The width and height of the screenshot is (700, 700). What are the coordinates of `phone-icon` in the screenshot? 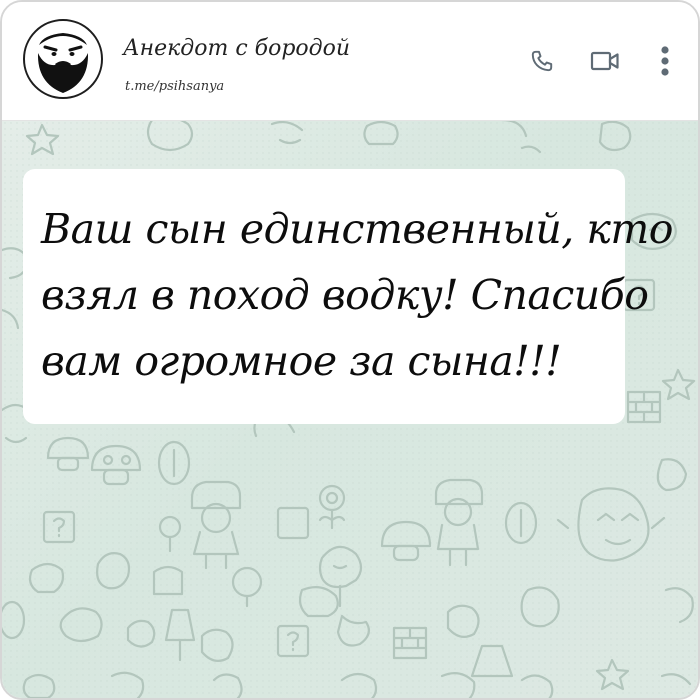 It's located at (542, 61).